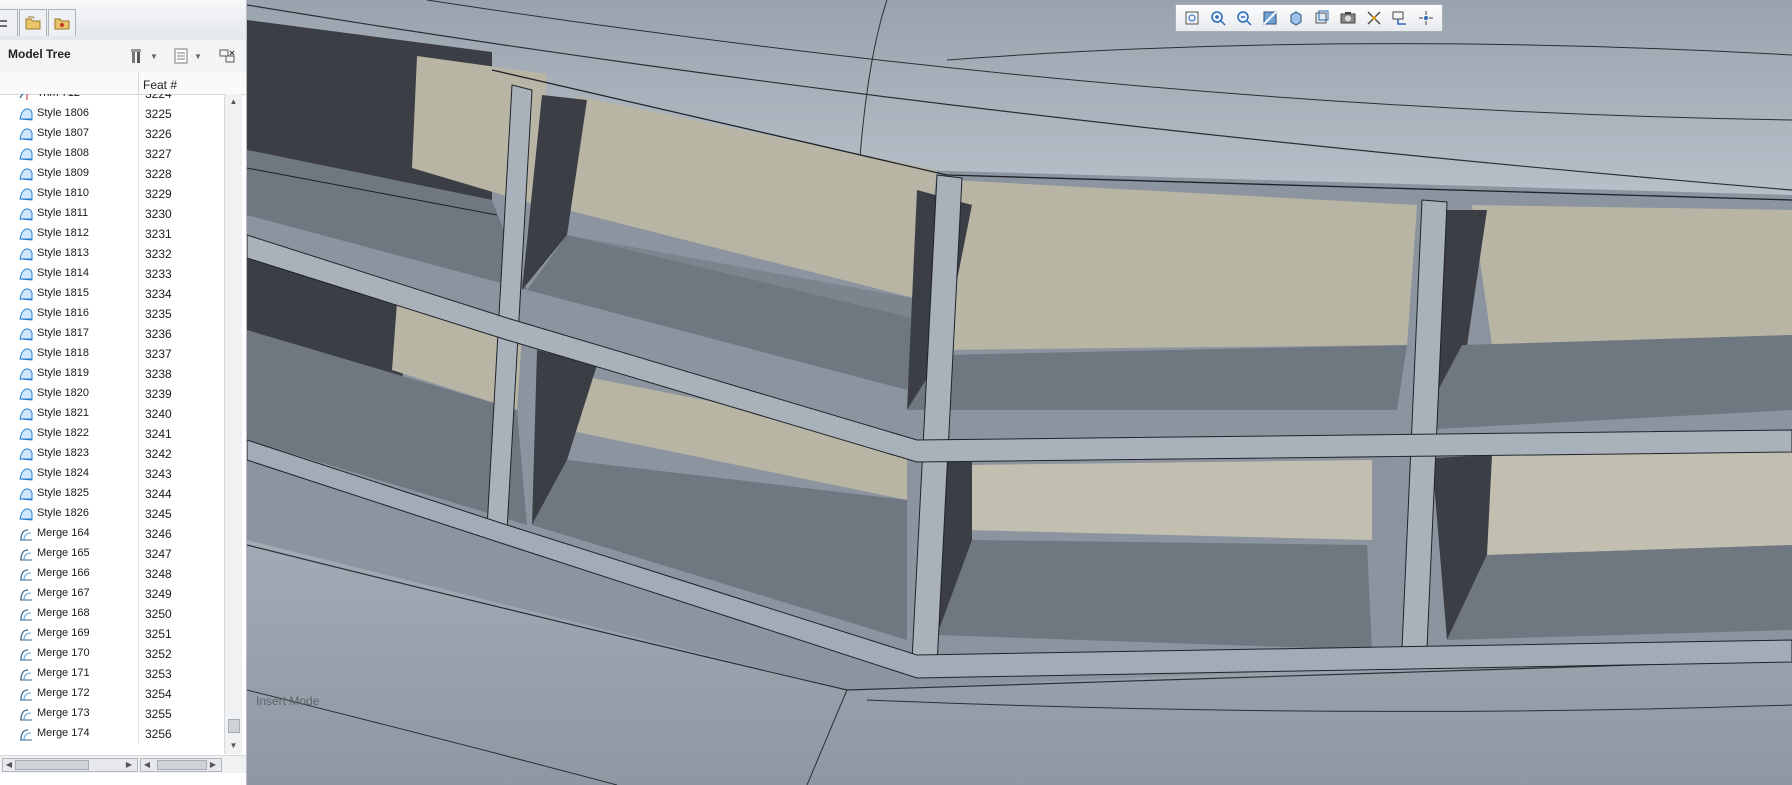  I want to click on model-tree-tab-icon, so click(3, 23).